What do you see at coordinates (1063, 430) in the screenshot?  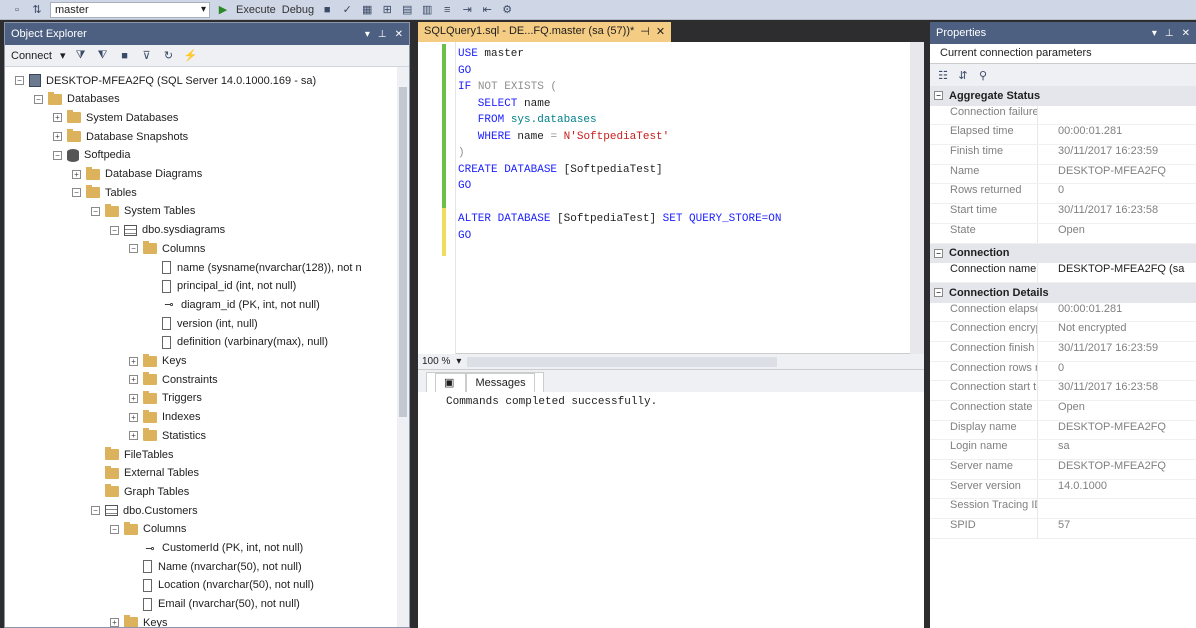 I see `property-row: Display name DESKTOP-MFEA2FQ` at bounding box center [1063, 430].